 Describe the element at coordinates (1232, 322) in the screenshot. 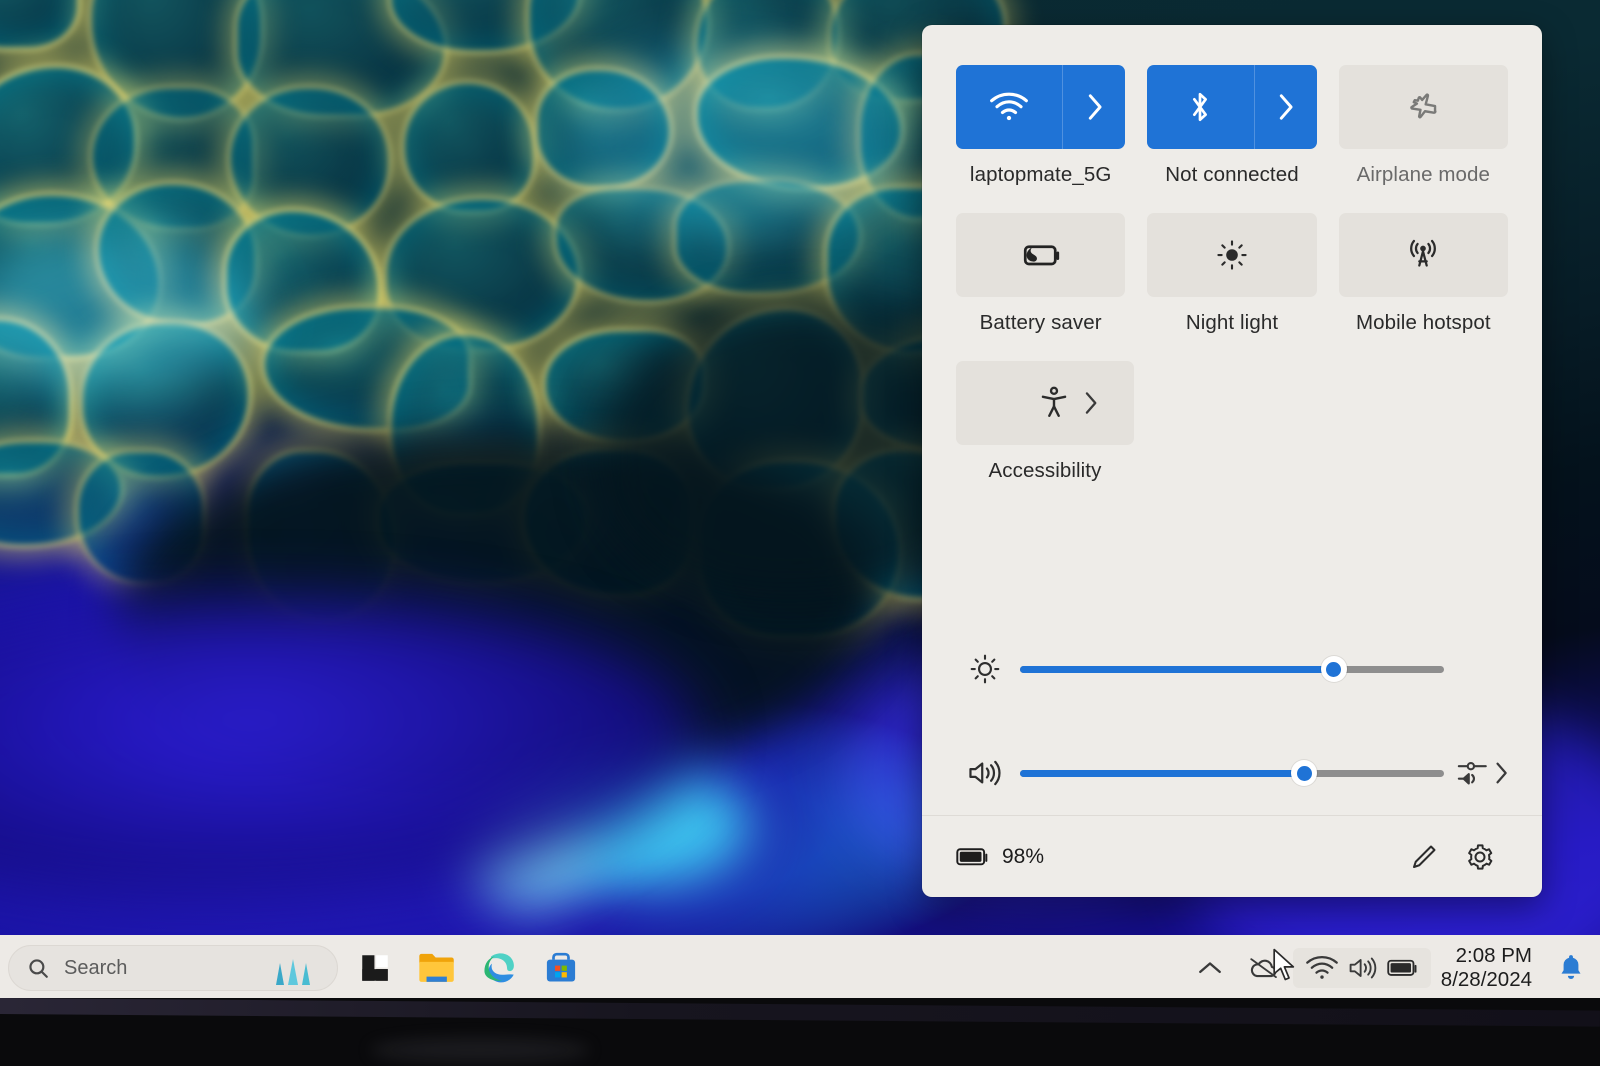

I see `night-light-tile-label: Night light` at that location.